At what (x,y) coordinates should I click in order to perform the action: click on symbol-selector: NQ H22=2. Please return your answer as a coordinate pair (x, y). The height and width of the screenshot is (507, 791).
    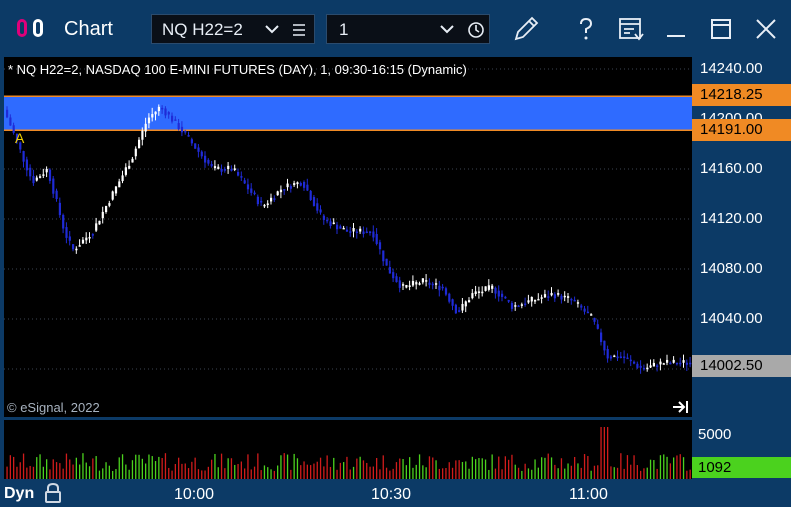
    Looking at the image, I should click on (233, 29).